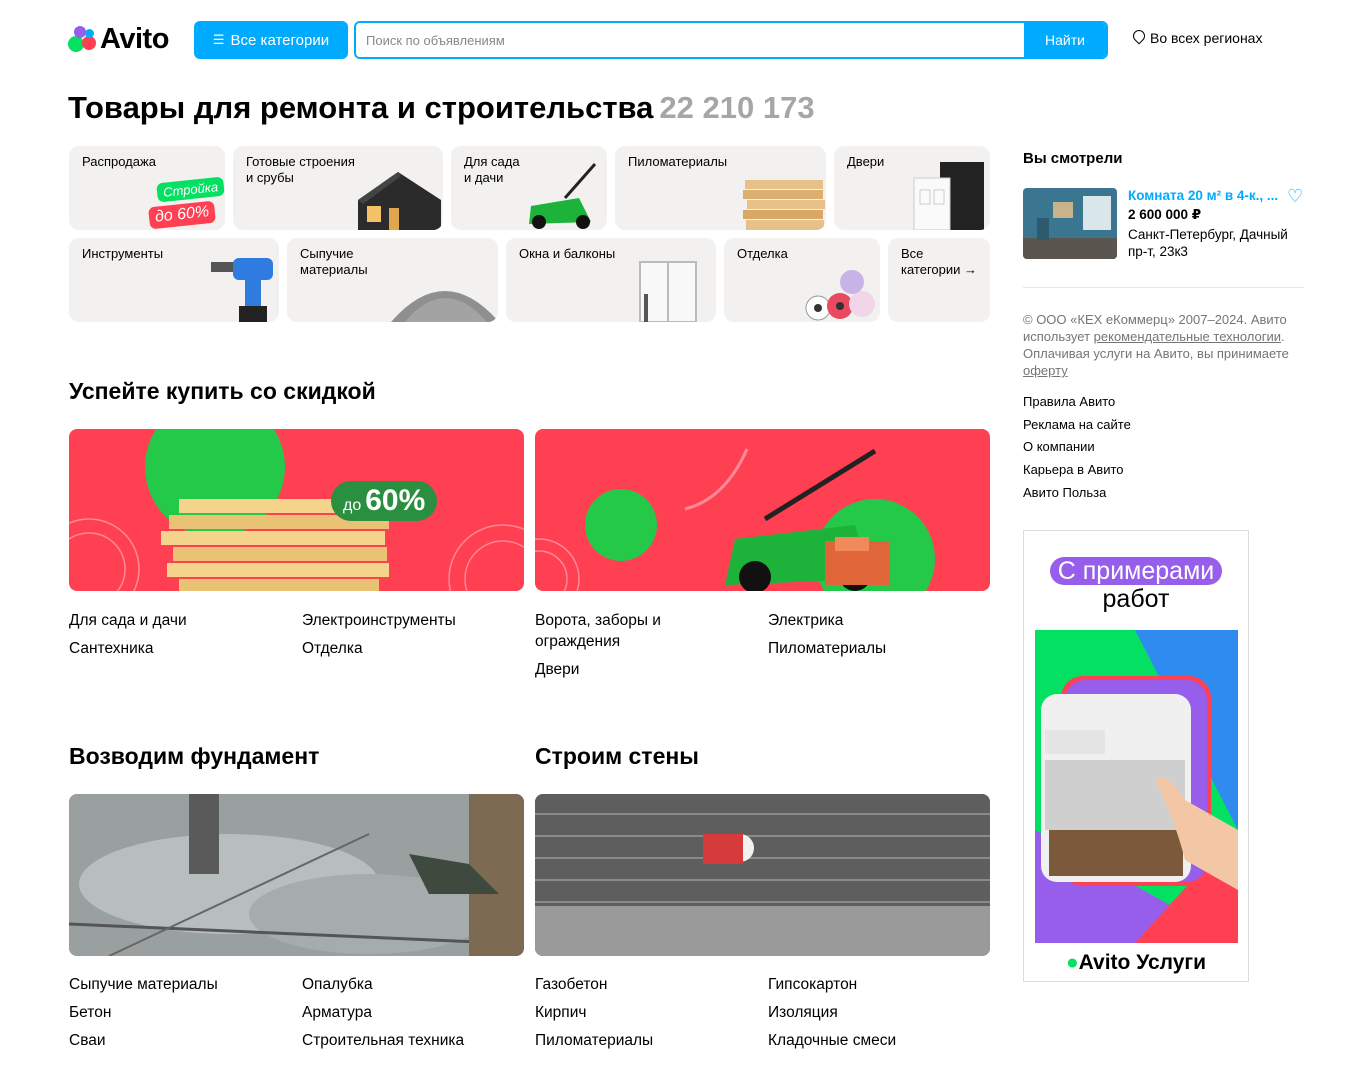 The height and width of the screenshot is (1086, 1360). Describe the element at coordinates (567, 253) in the screenshot. I see `tile-label: Окна и балконы` at that location.